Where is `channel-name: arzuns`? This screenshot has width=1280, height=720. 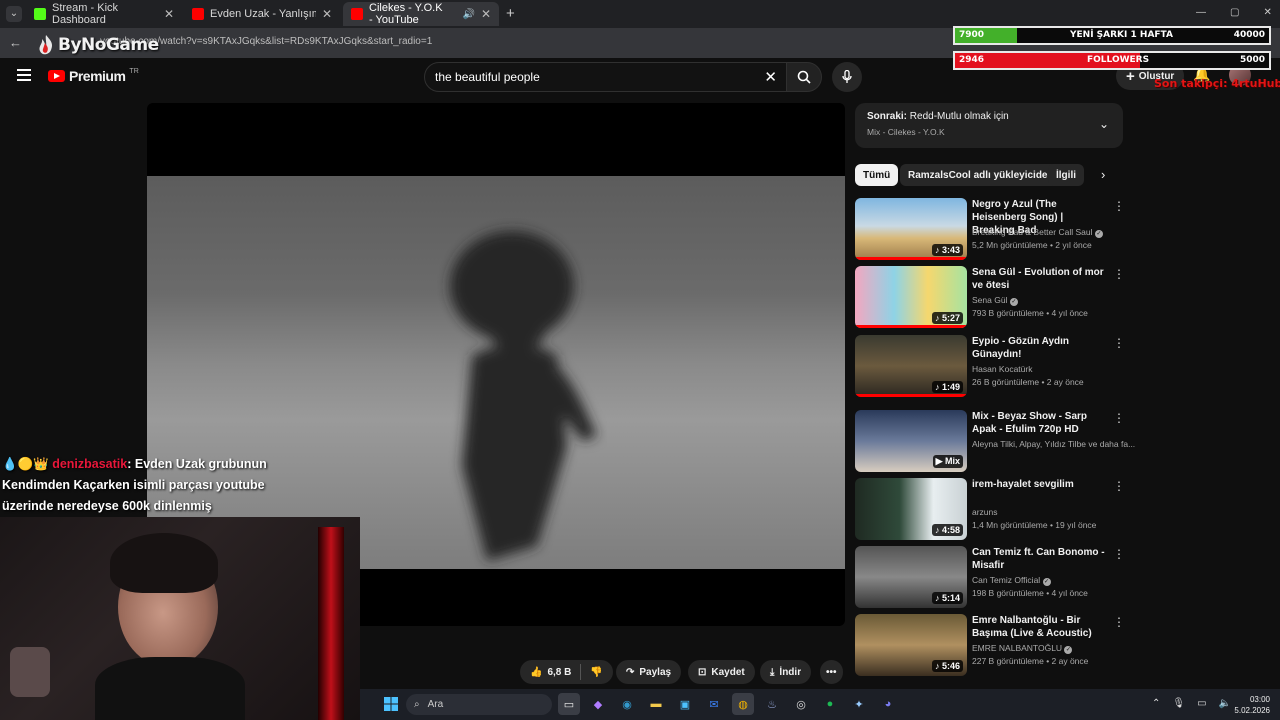
channel-name: arzuns is located at coordinates (985, 512).